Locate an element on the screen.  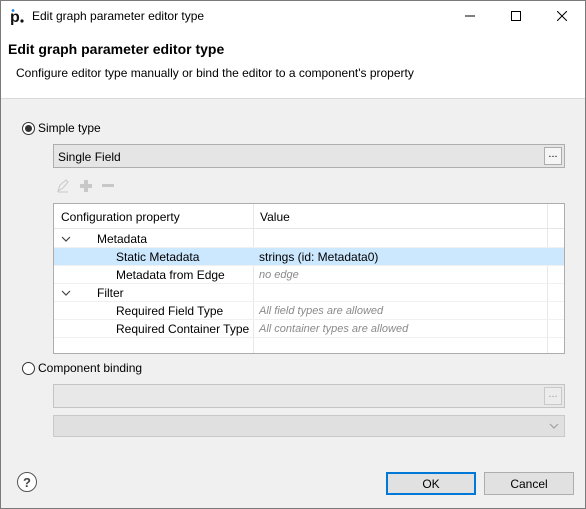
property-name: Filter is located at coordinates (110, 293).